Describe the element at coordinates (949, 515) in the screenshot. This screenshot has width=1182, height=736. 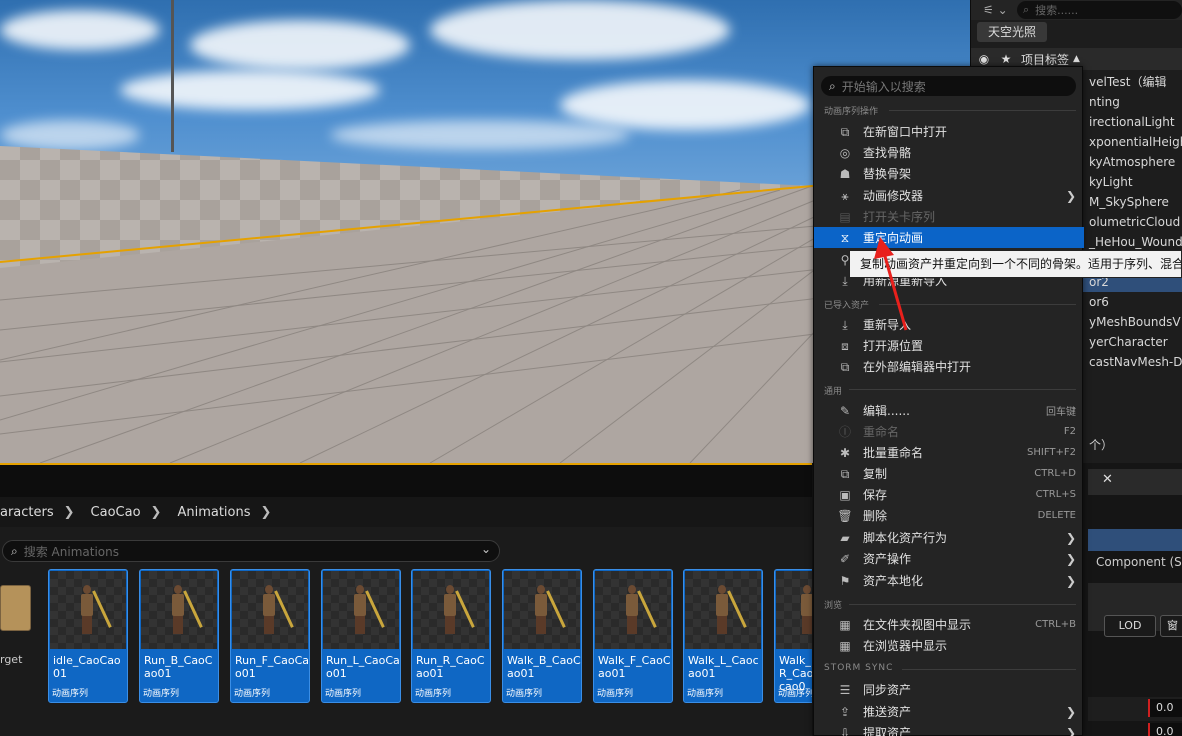
I see `menu-item-delete: 🗑 删除 DELETE` at that location.